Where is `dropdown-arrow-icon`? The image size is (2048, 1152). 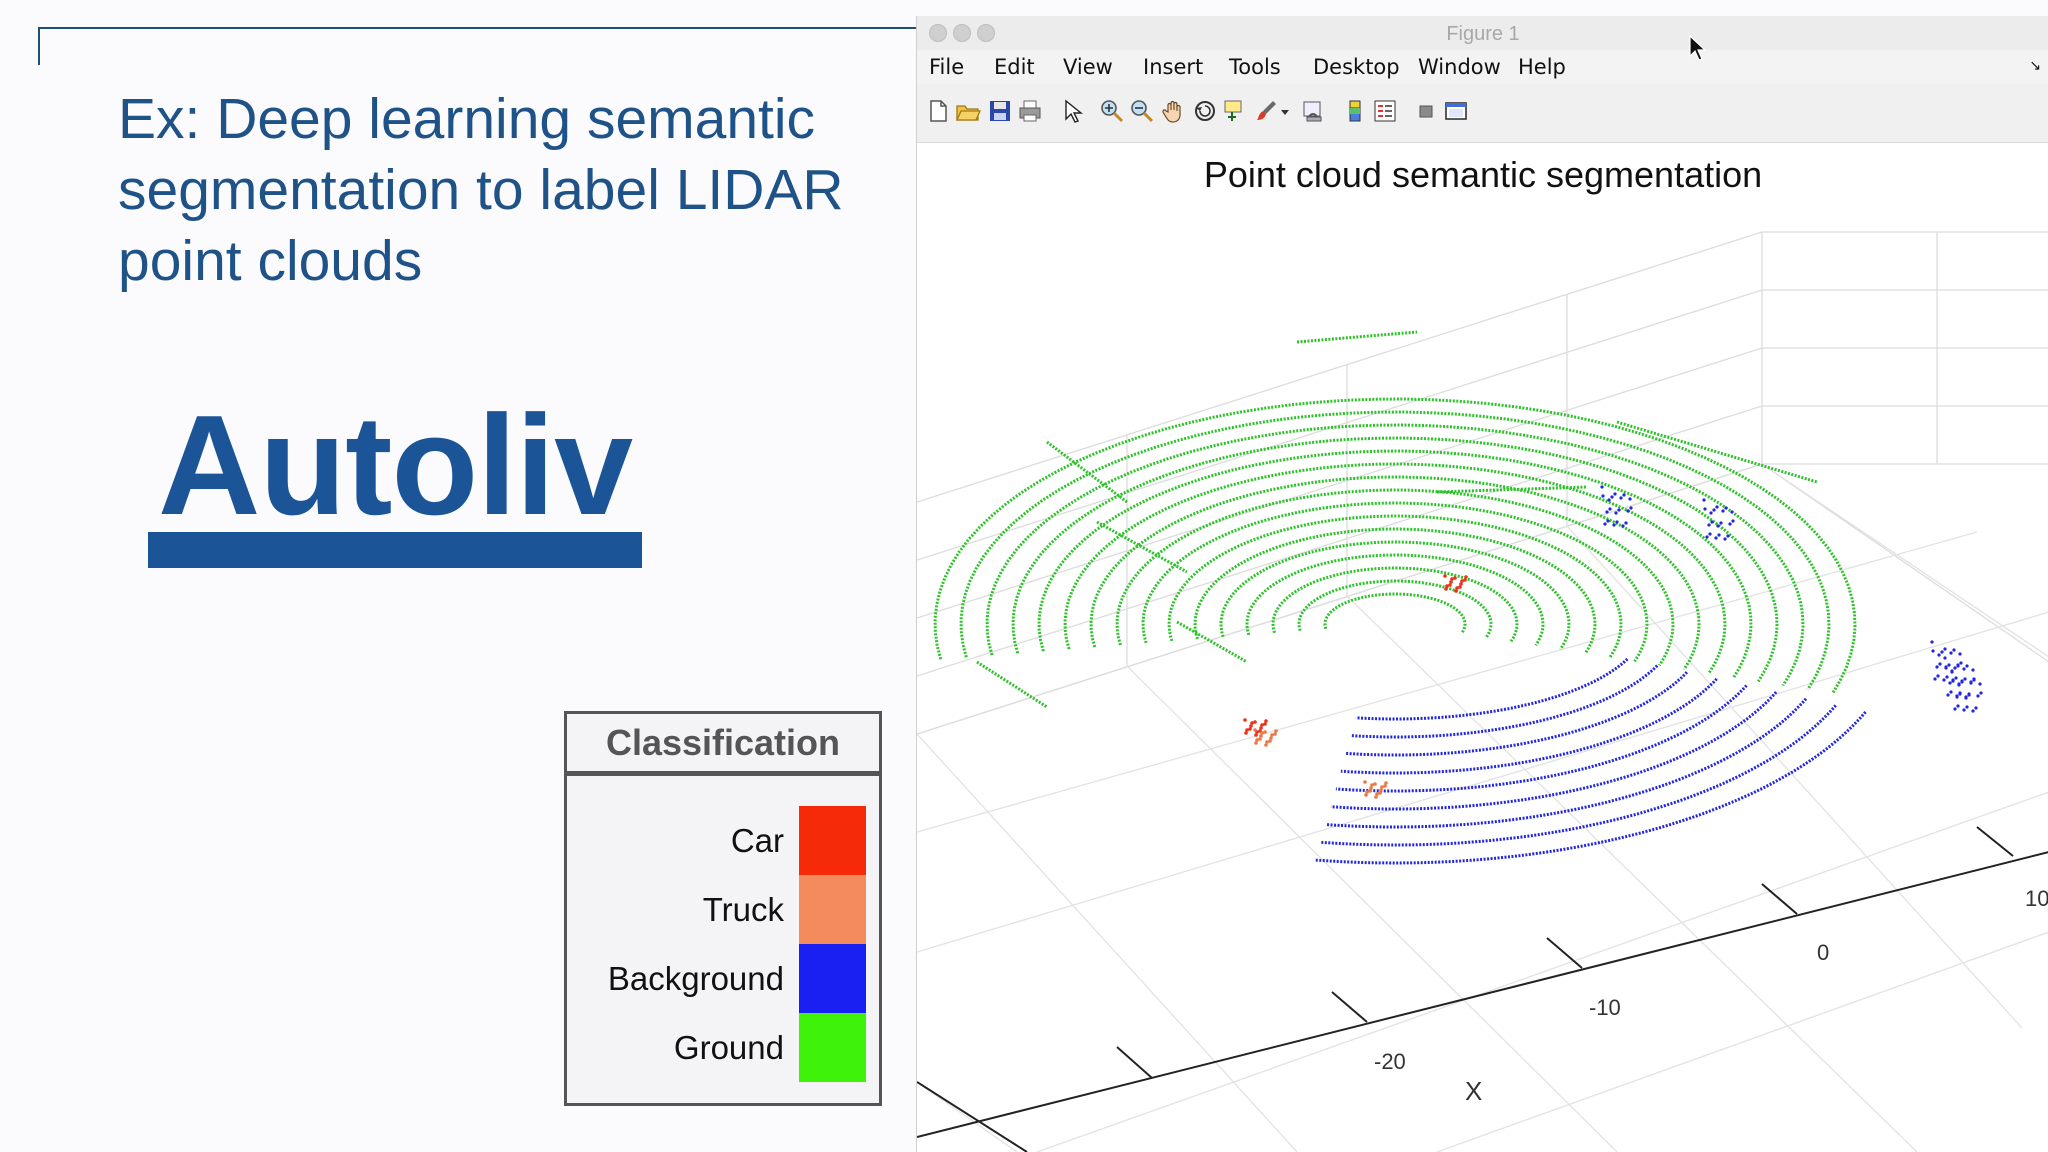 dropdown-arrow-icon is located at coordinates (1285, 111).